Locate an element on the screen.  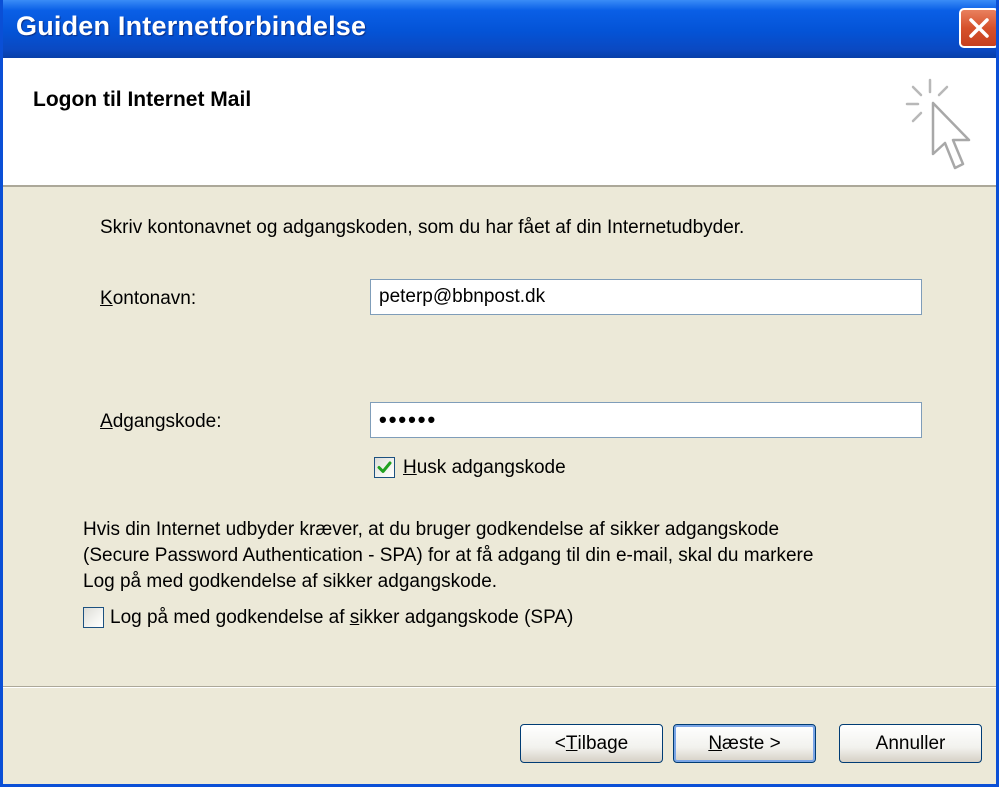
remember-password-label: Husk adgangskode is located at coordinates (484, 468).